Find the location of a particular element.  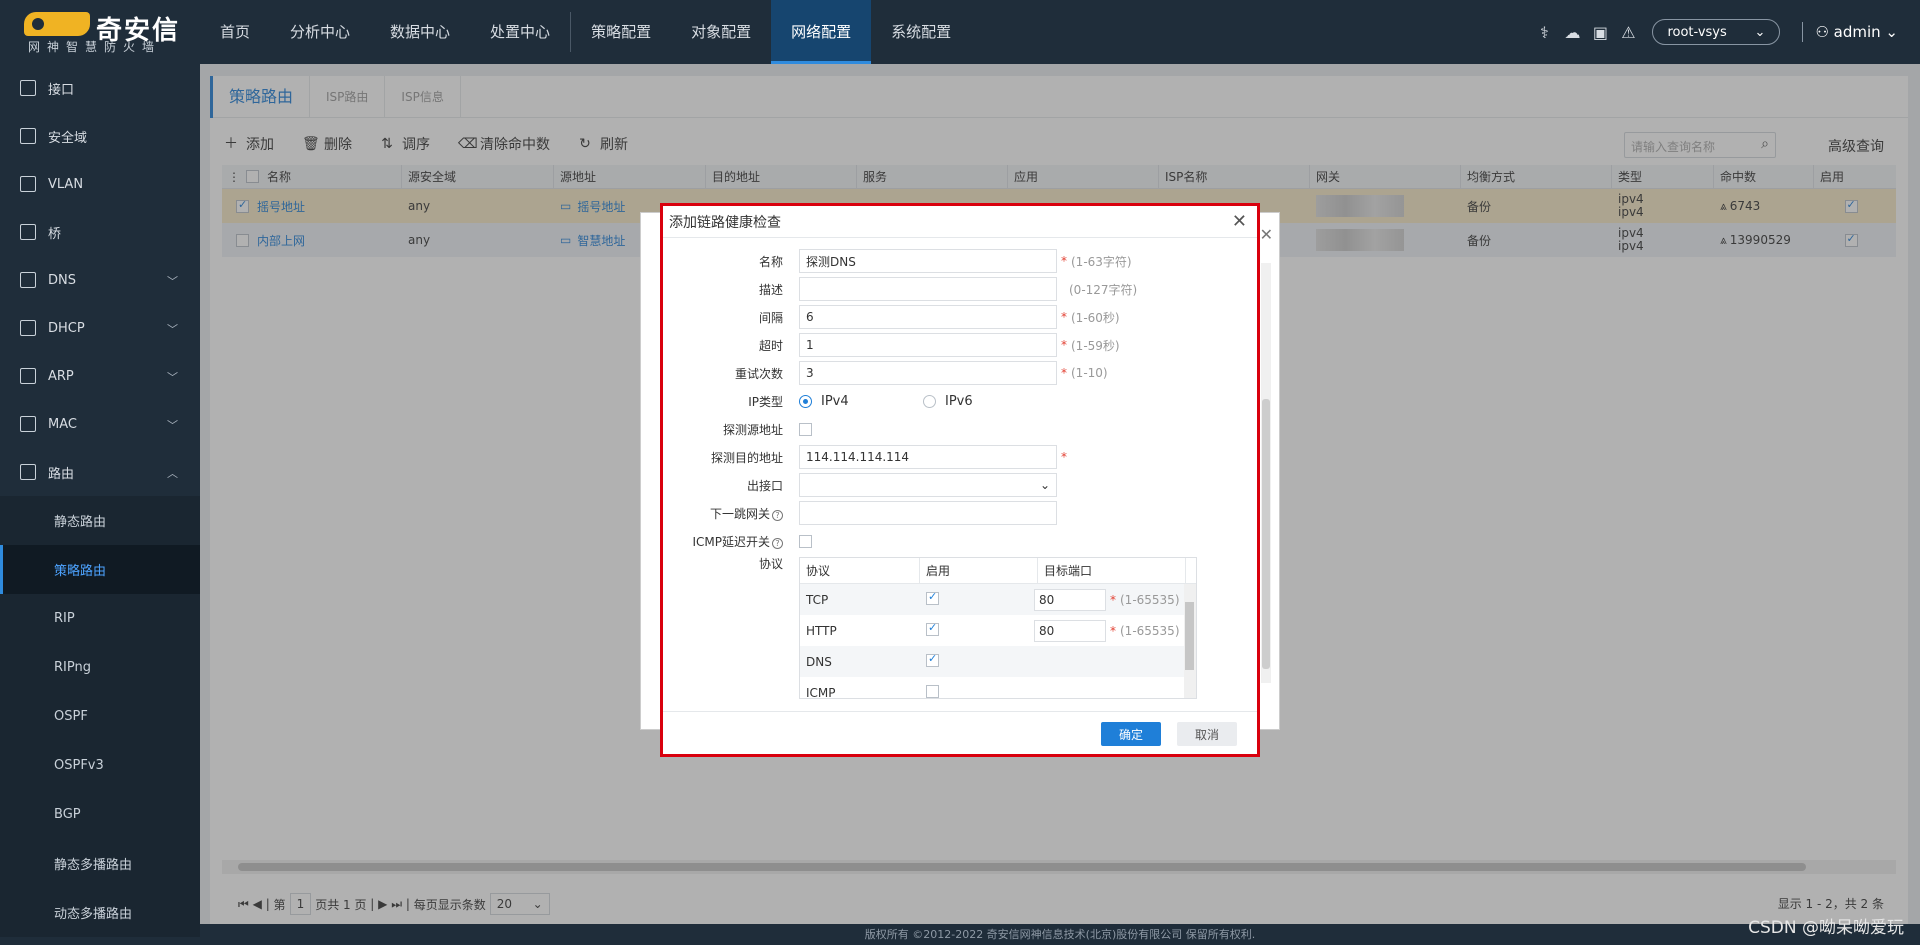

shield-icon is located at coordinates (28, 136).